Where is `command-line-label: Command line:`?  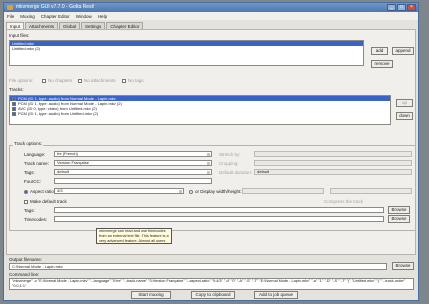 command-line-label: Command line: is located at coordinates (24, 274).